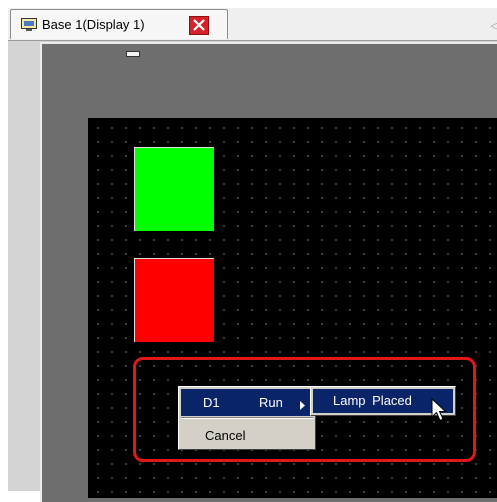 The image size is (497, 502). I want to click on mouse-cursor-icon, so click(440, 413).